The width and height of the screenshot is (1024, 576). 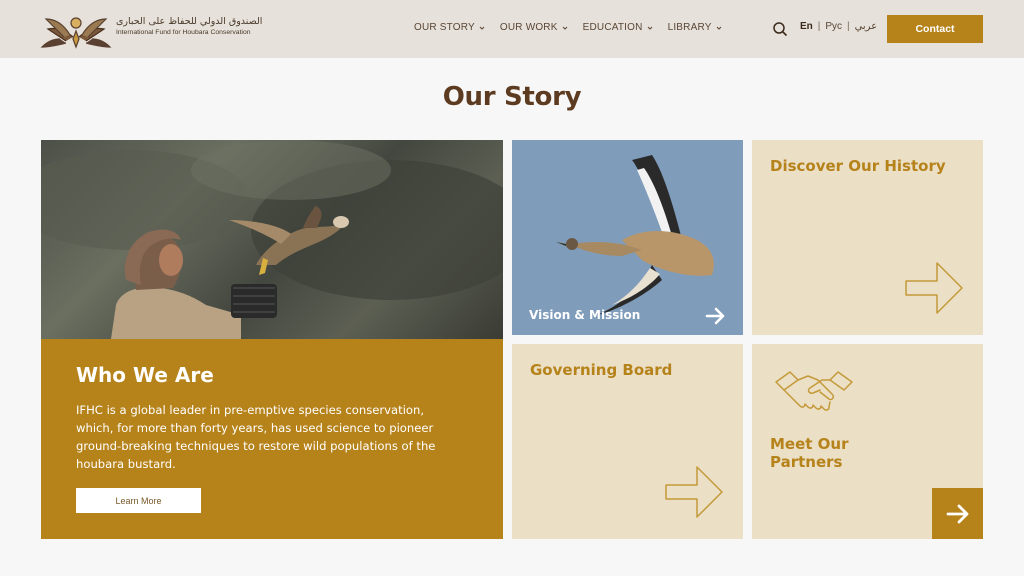 I want to click on nav-item-our-work: OUR WORK, so click(x=534, y=27).